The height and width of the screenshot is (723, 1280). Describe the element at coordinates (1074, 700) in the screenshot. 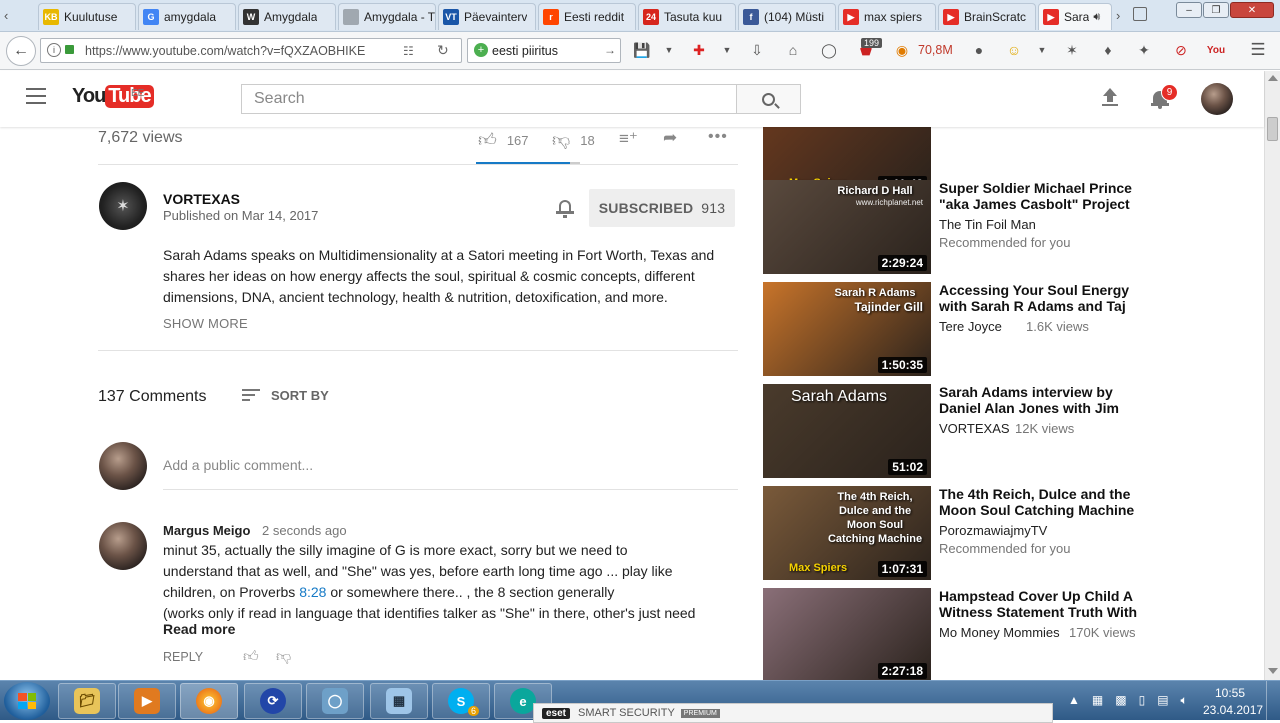

I see `tray-icon-1: ▲` at that location.